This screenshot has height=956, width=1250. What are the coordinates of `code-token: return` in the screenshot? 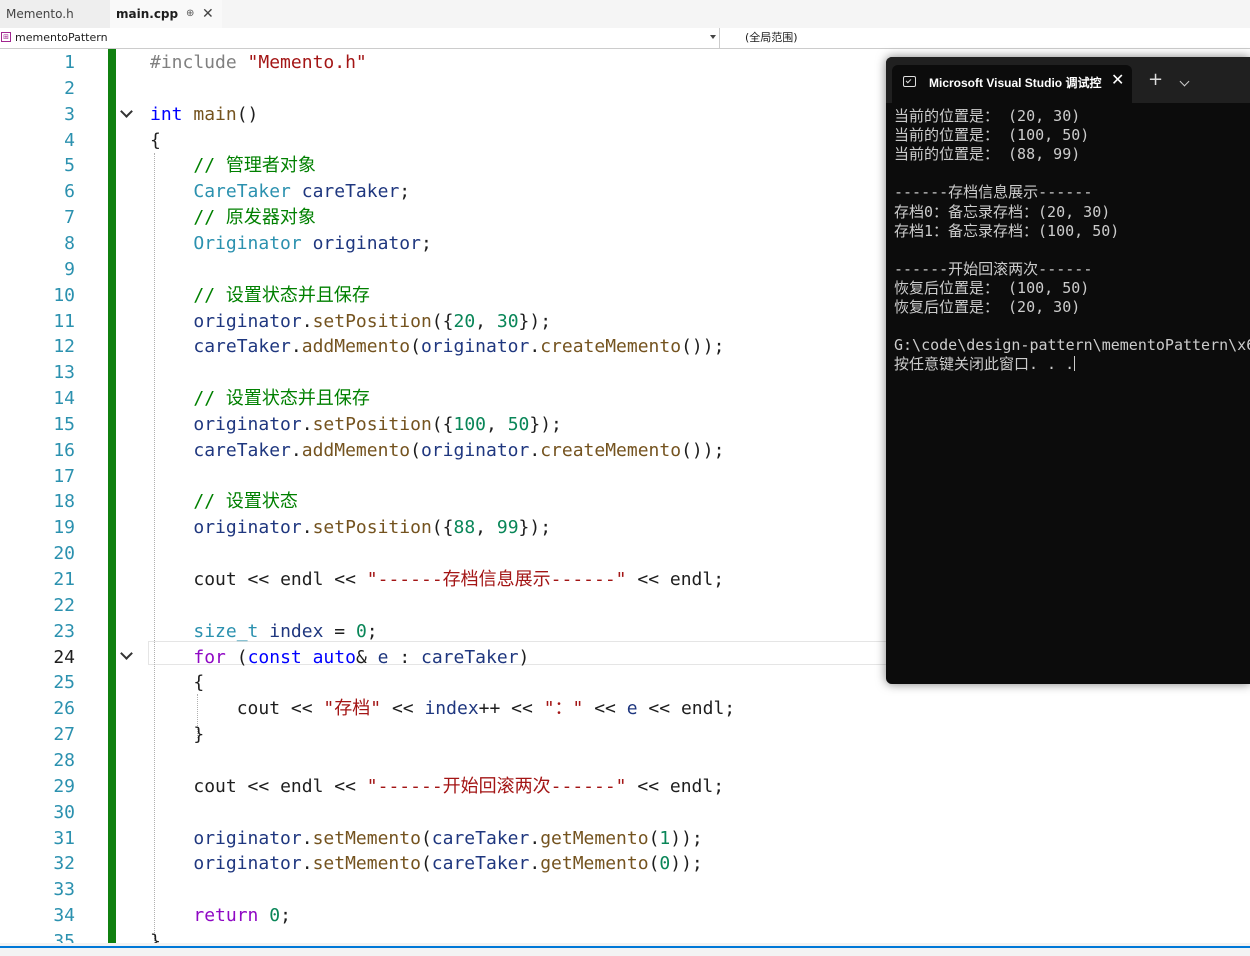 It's located at (226, 916).